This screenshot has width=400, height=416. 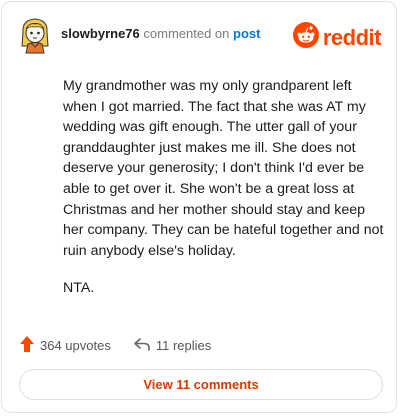 What do you see at coordinates (183, 345) in the screenshot?
I see `replies-count: 11 replies` at bounding box center [183, 345].